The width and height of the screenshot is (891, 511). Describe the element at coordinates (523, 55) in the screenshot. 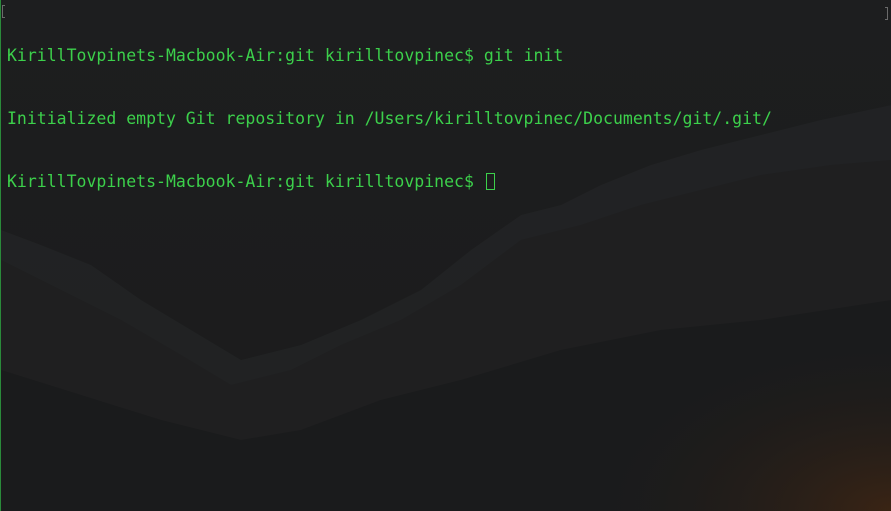

I see `command-text: git init` at that location.